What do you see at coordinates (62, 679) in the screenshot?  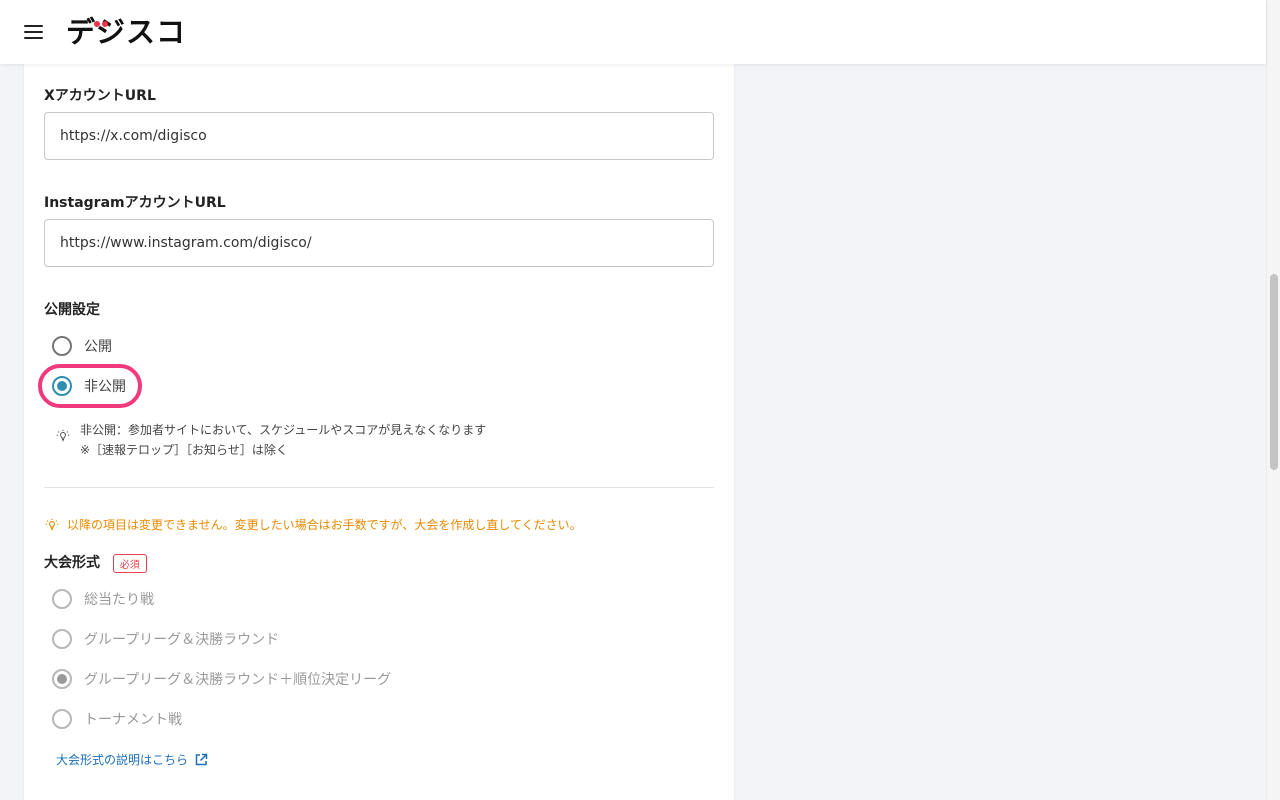 I see `radio-group-final-ranking` at bounding box center [62, 679].